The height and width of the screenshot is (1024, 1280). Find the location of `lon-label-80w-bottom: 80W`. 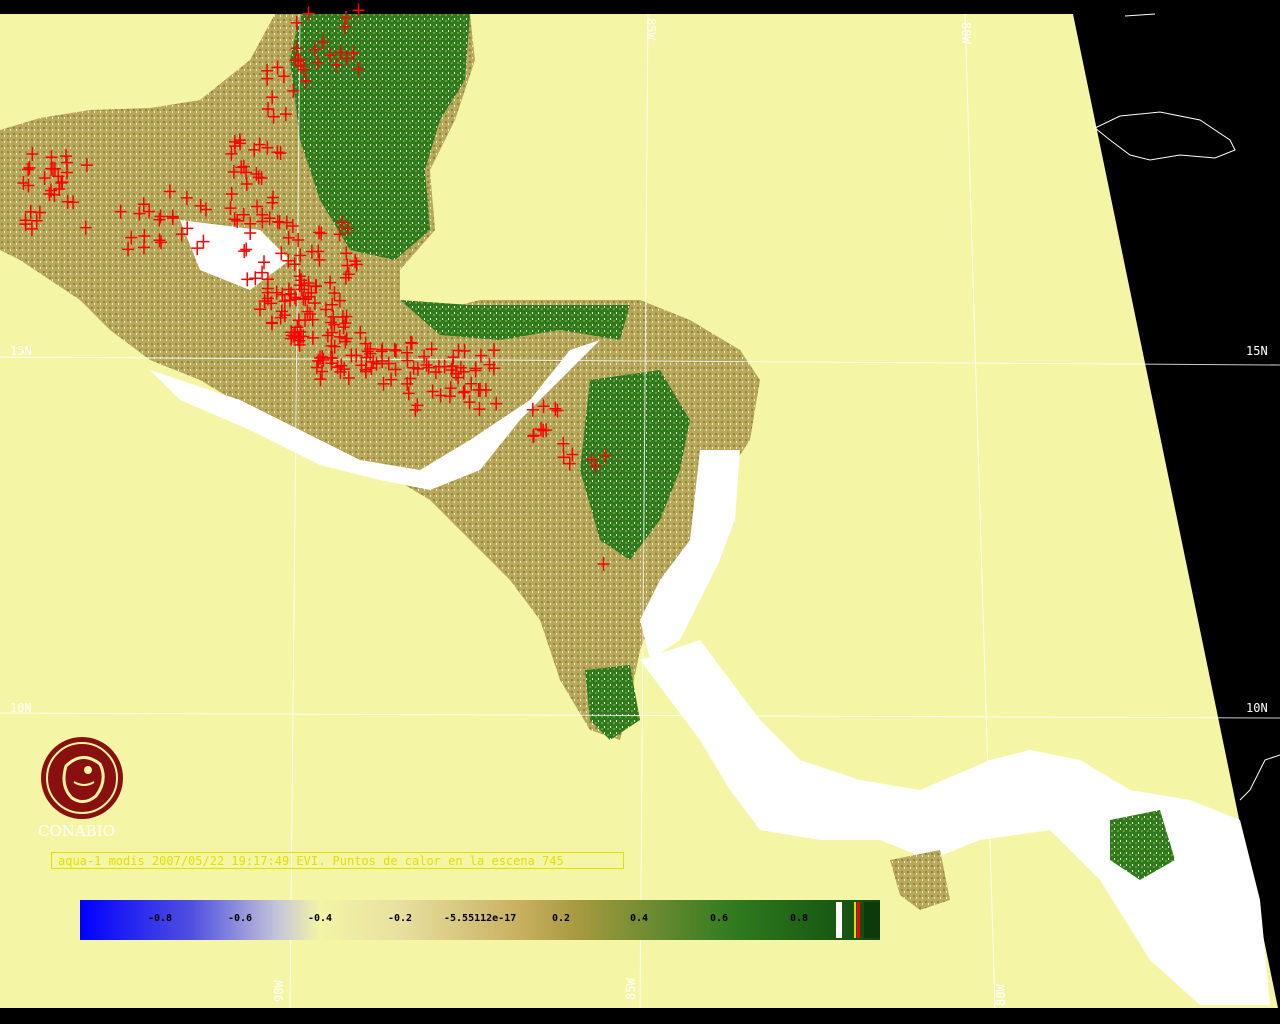

lon-label-80w-bottom: 80W is located at coordinates (1001, 995).